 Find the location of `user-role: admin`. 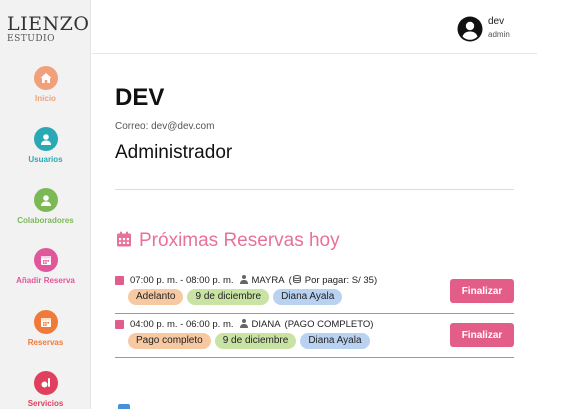

user-role: admin is located at coordinates (499, 34).